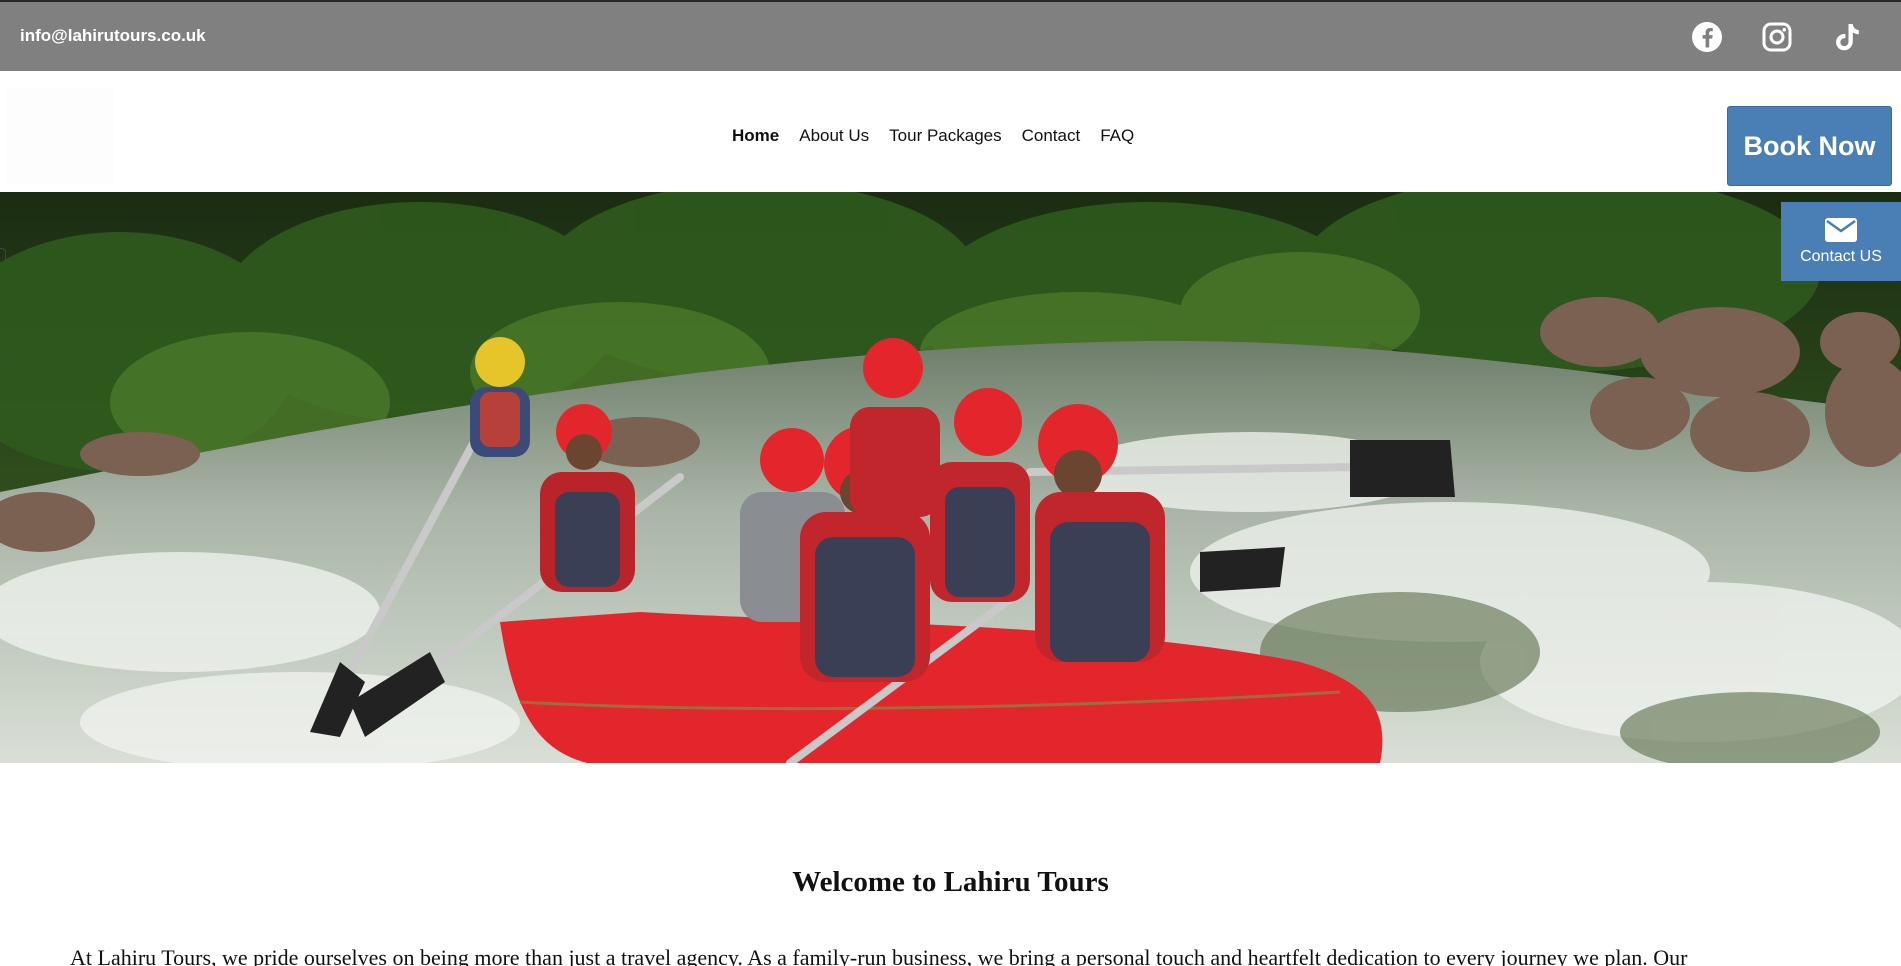  I want to click on top-bar: info@lahirutours.co.uk, so click(950, 35).